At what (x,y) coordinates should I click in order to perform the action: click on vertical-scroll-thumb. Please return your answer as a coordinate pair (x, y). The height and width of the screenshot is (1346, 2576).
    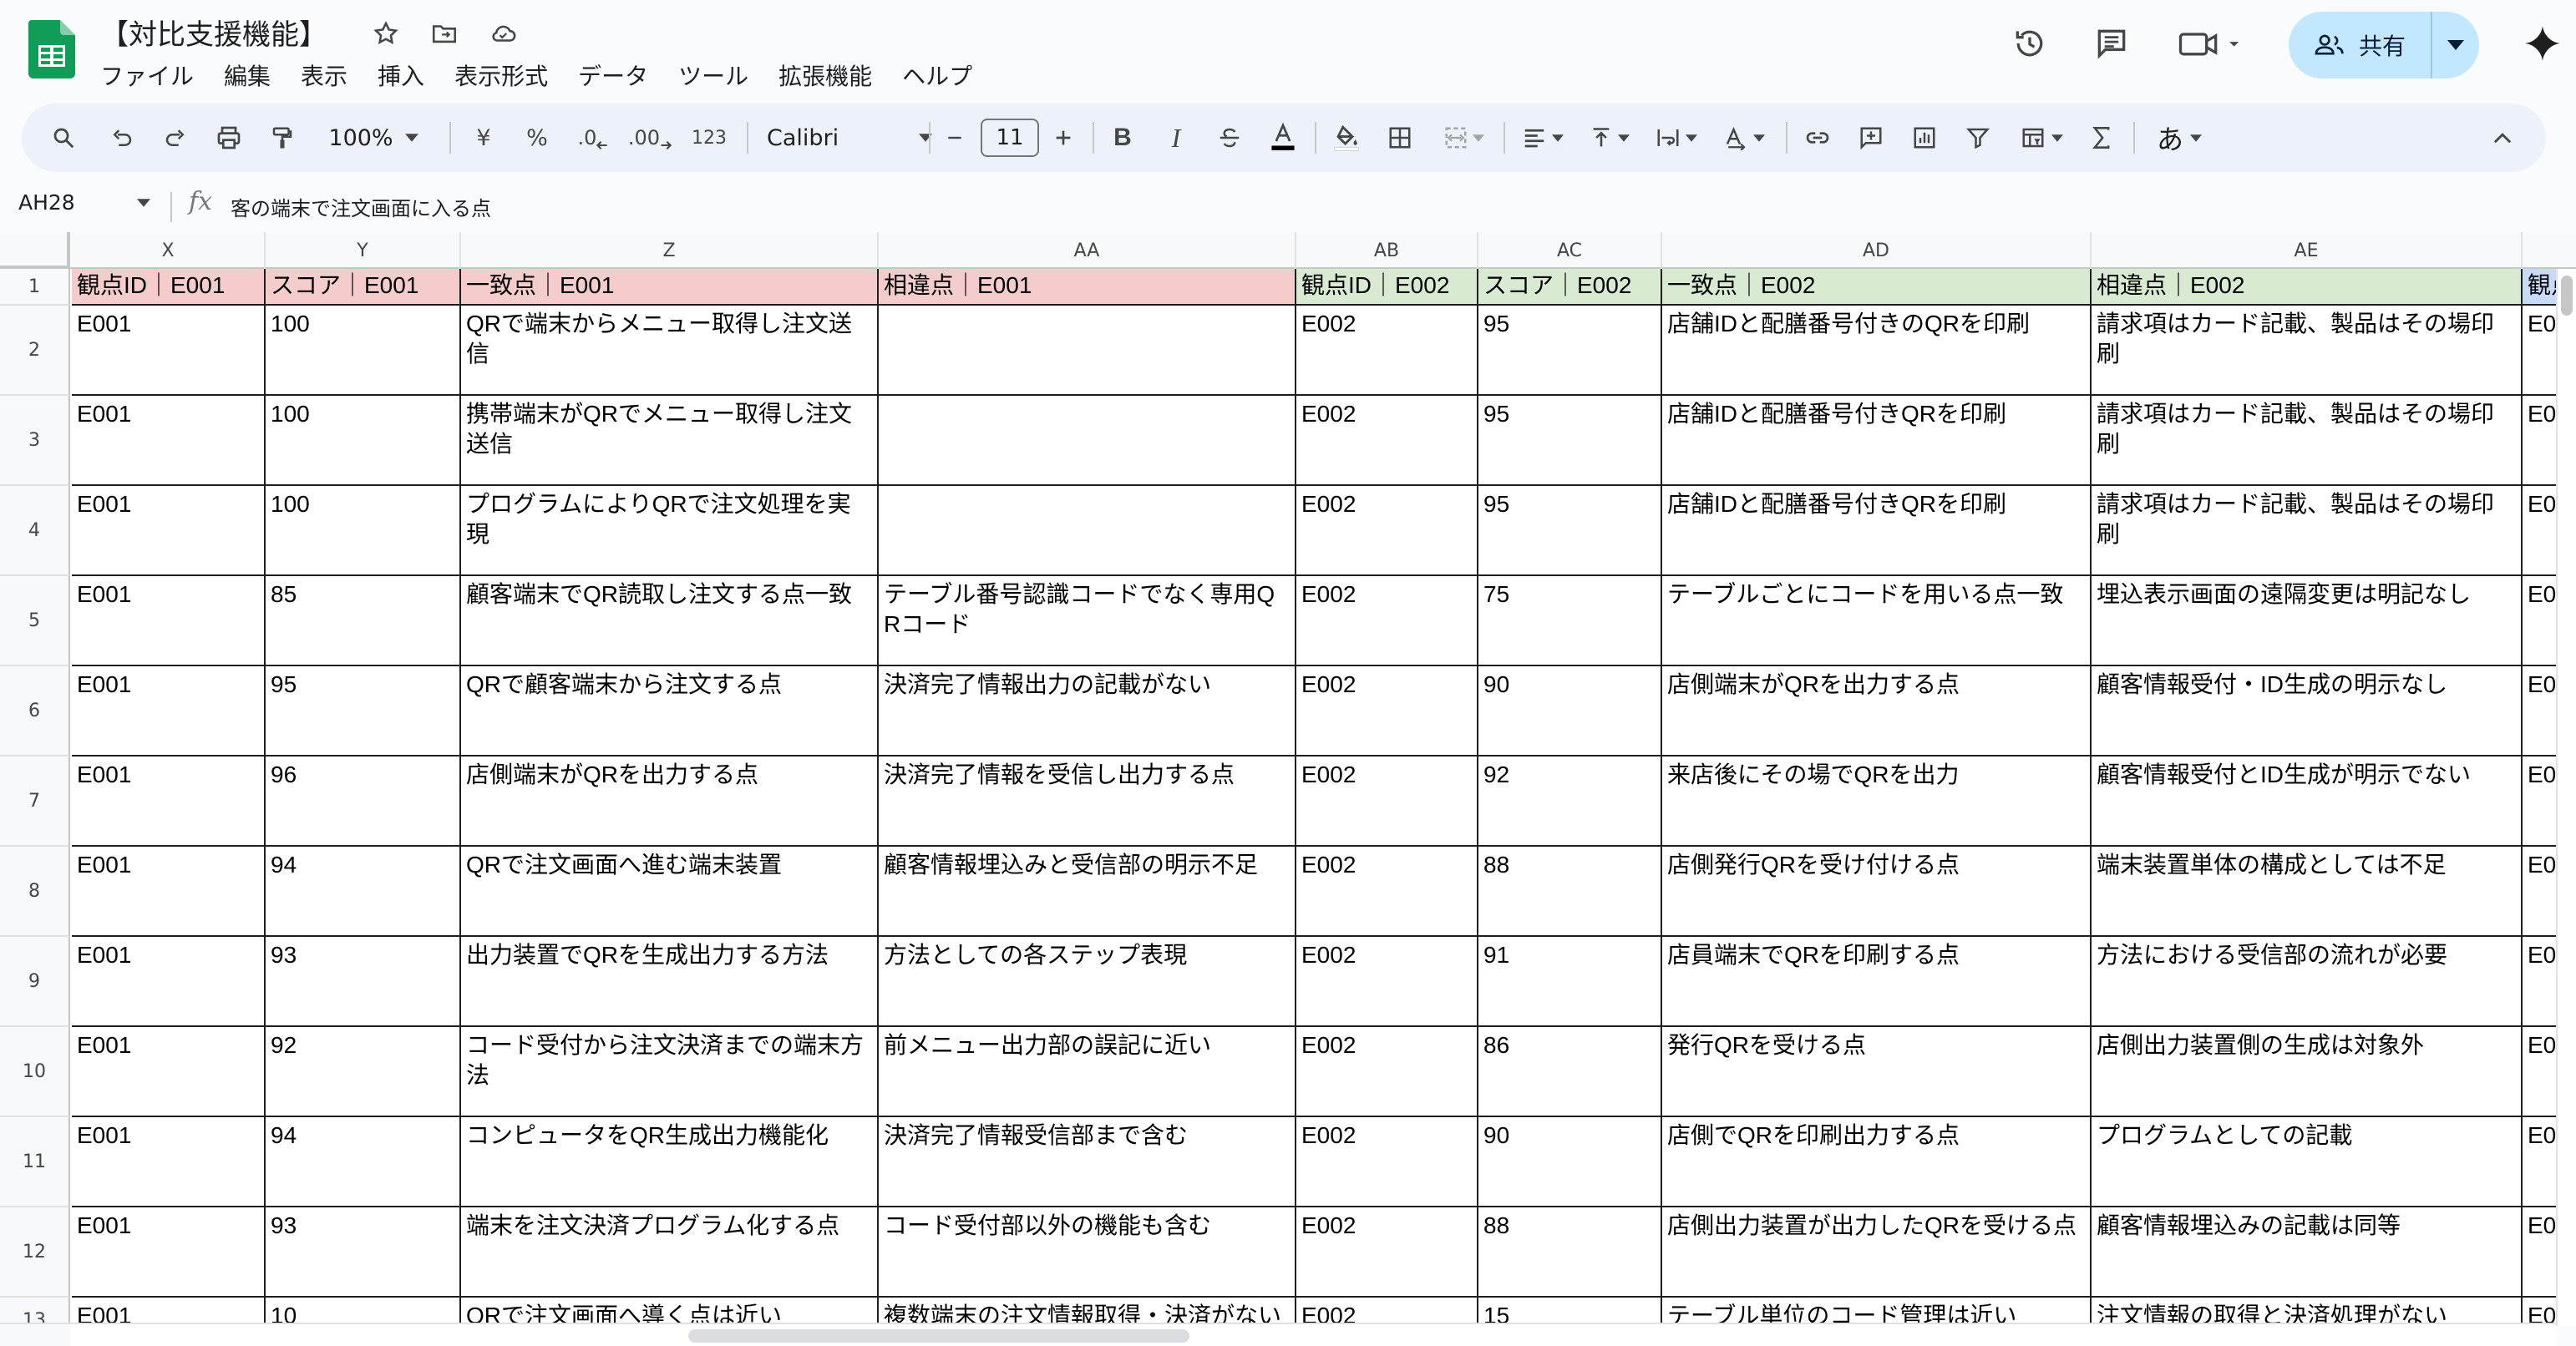
    Looking at the image, I should click on (2567, 296).